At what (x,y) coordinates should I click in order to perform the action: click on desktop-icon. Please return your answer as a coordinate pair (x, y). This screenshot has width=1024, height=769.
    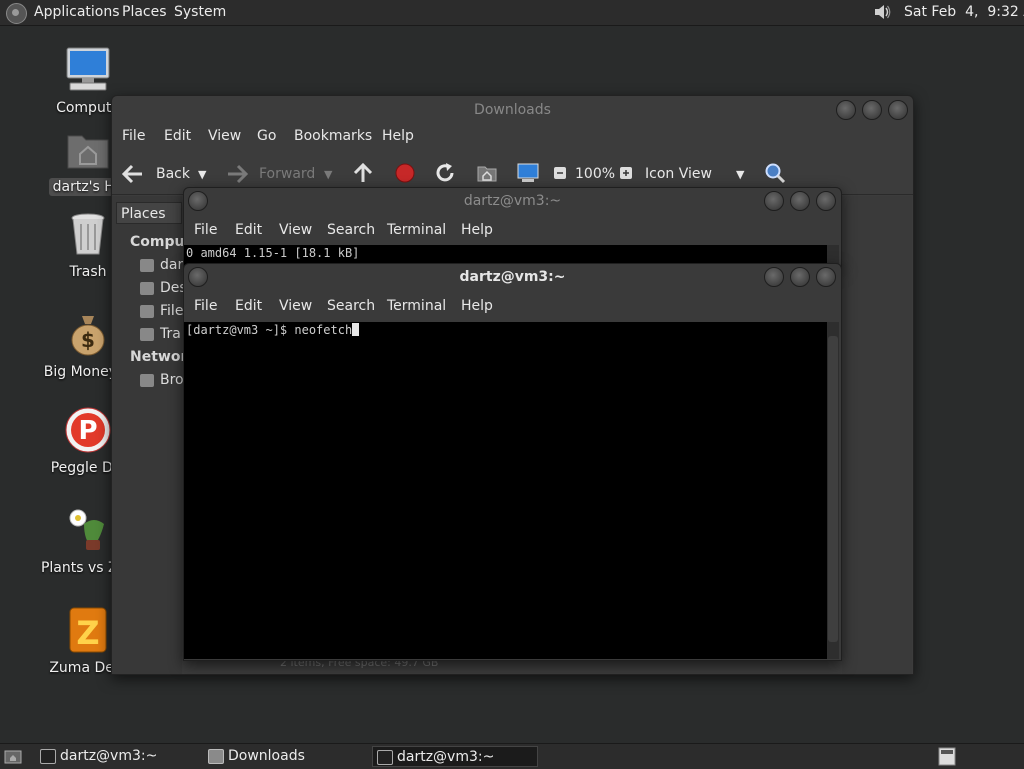
    Looking at the image, I should click on (147, 288).